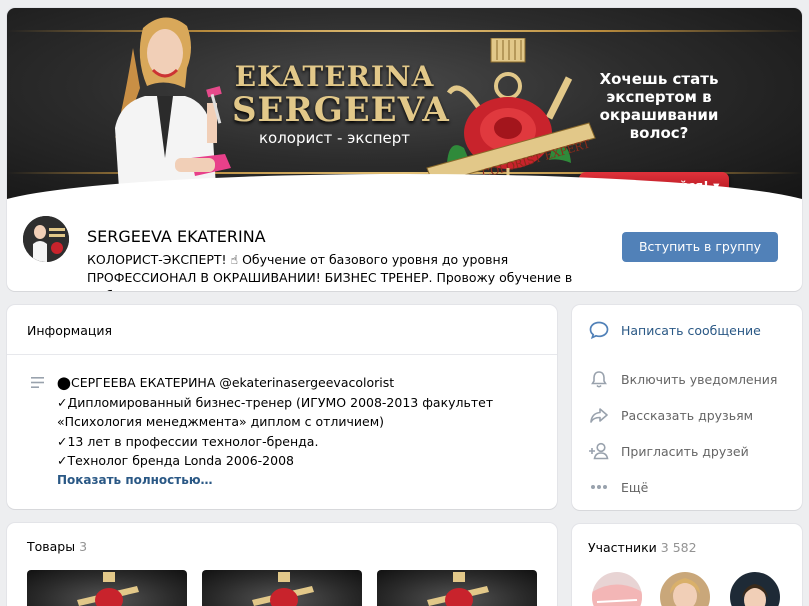 The image size is (809, 606). I want to click on share-icon, so click(599, 415).